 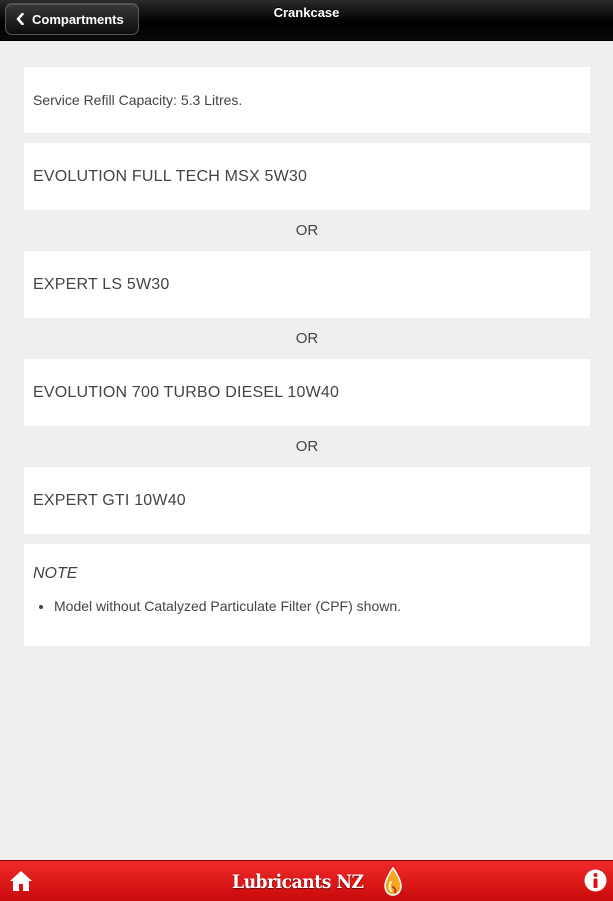 What do you see at coordinates (307, 500) in the screenshot?
I see `product-card: EXPERT GTI 10W40` at bounding box center [307, 500].